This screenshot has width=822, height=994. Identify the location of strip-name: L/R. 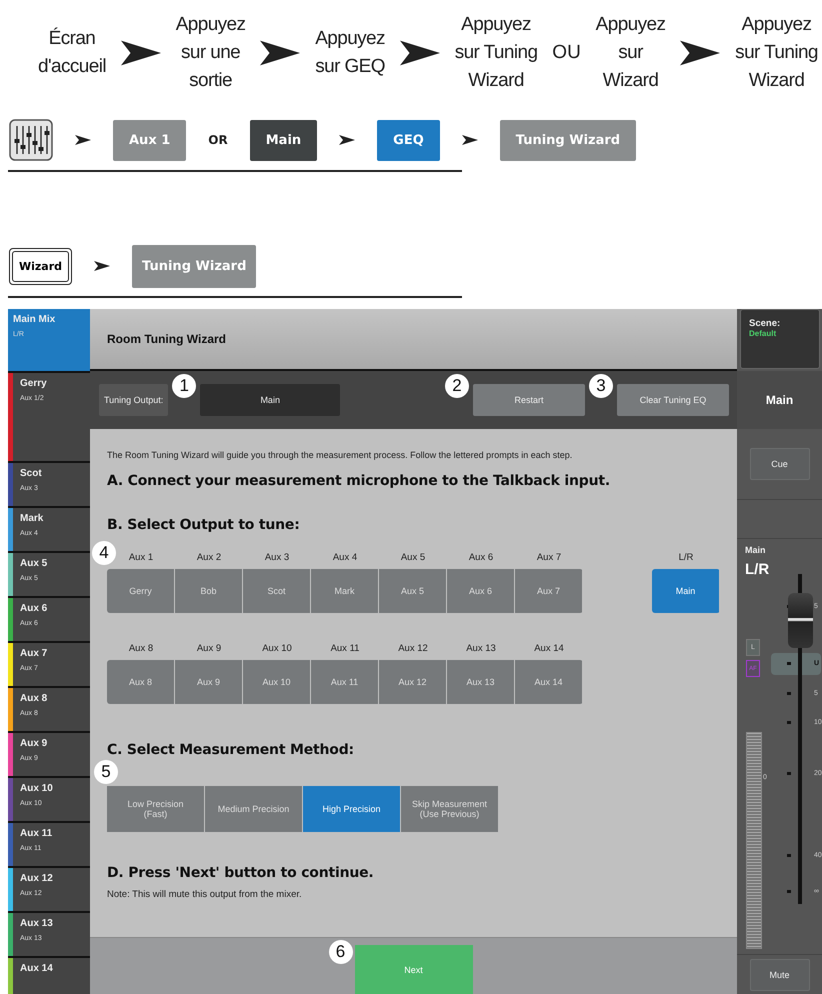
(757, 569).